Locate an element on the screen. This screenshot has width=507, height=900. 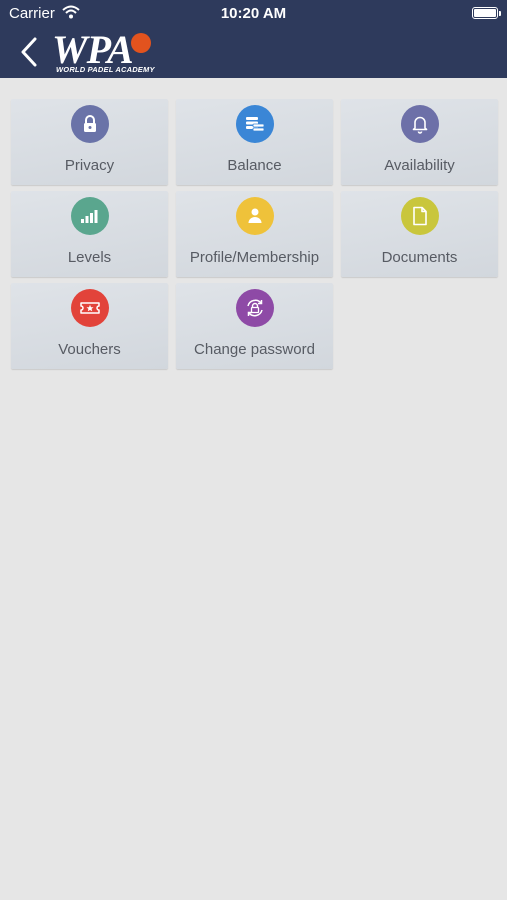
status-bar: Carrier 10:20 AM is located at coordinates (253, 14).